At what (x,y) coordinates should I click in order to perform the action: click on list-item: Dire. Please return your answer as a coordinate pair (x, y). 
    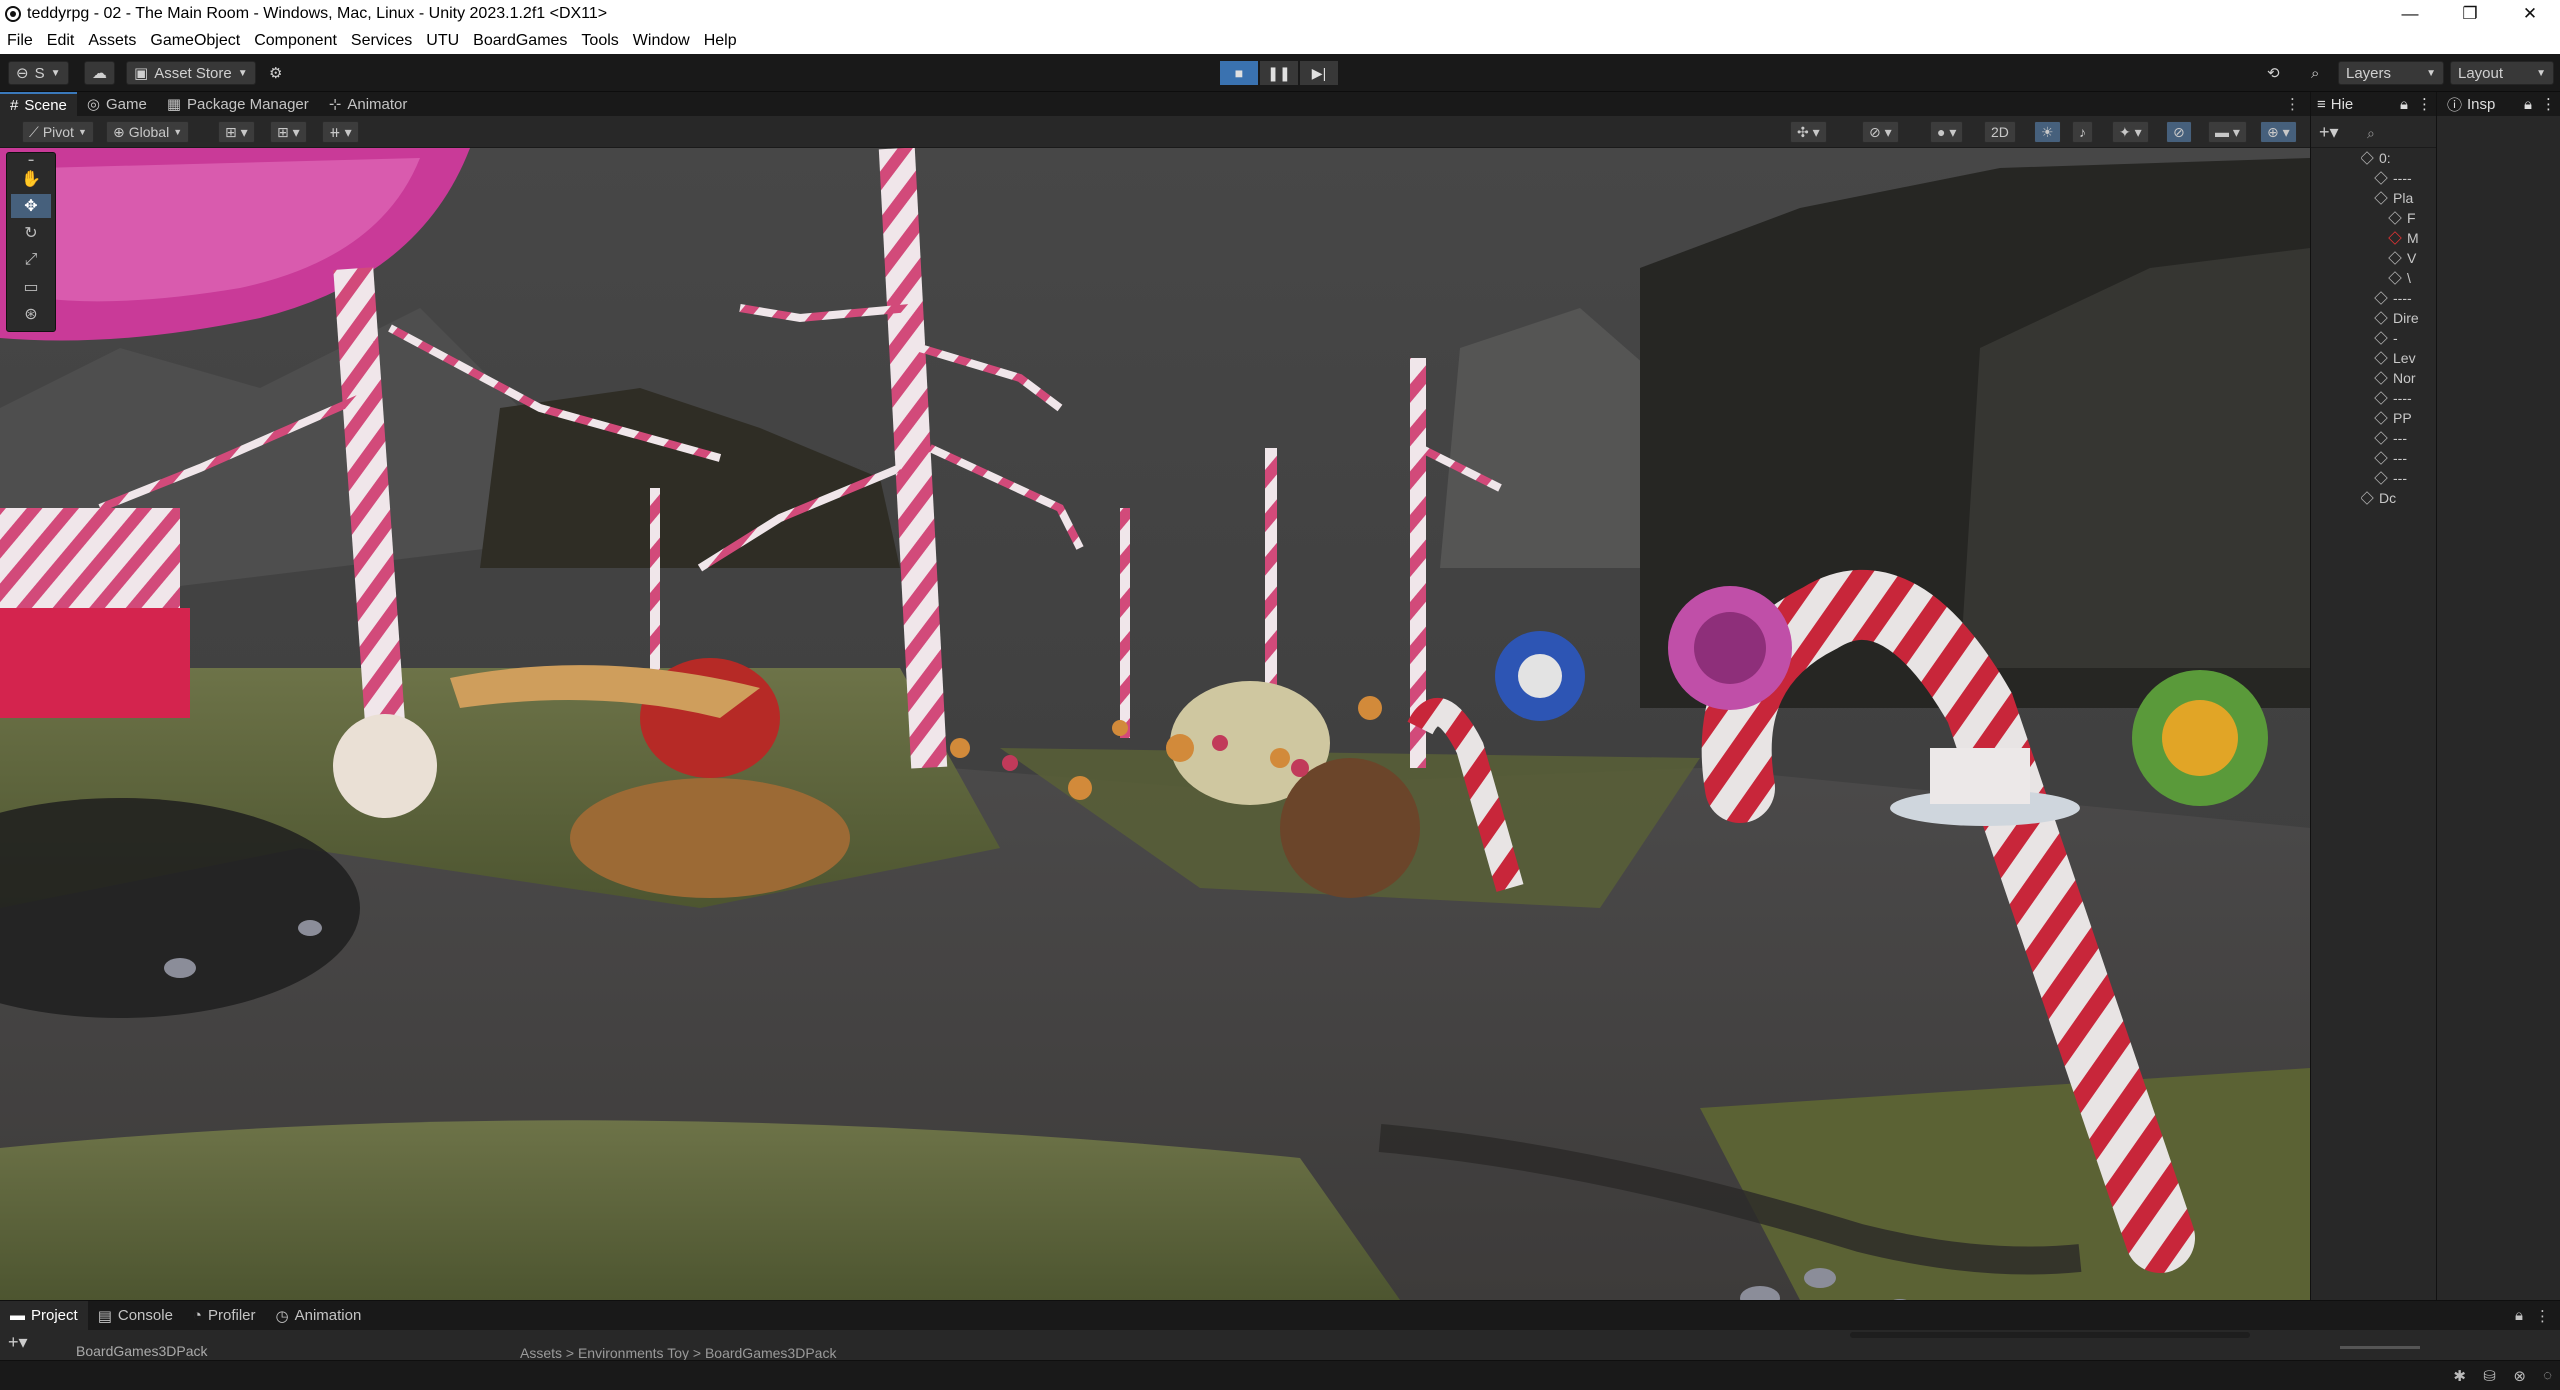
    Looking at the image, I should click on (2398, 318).